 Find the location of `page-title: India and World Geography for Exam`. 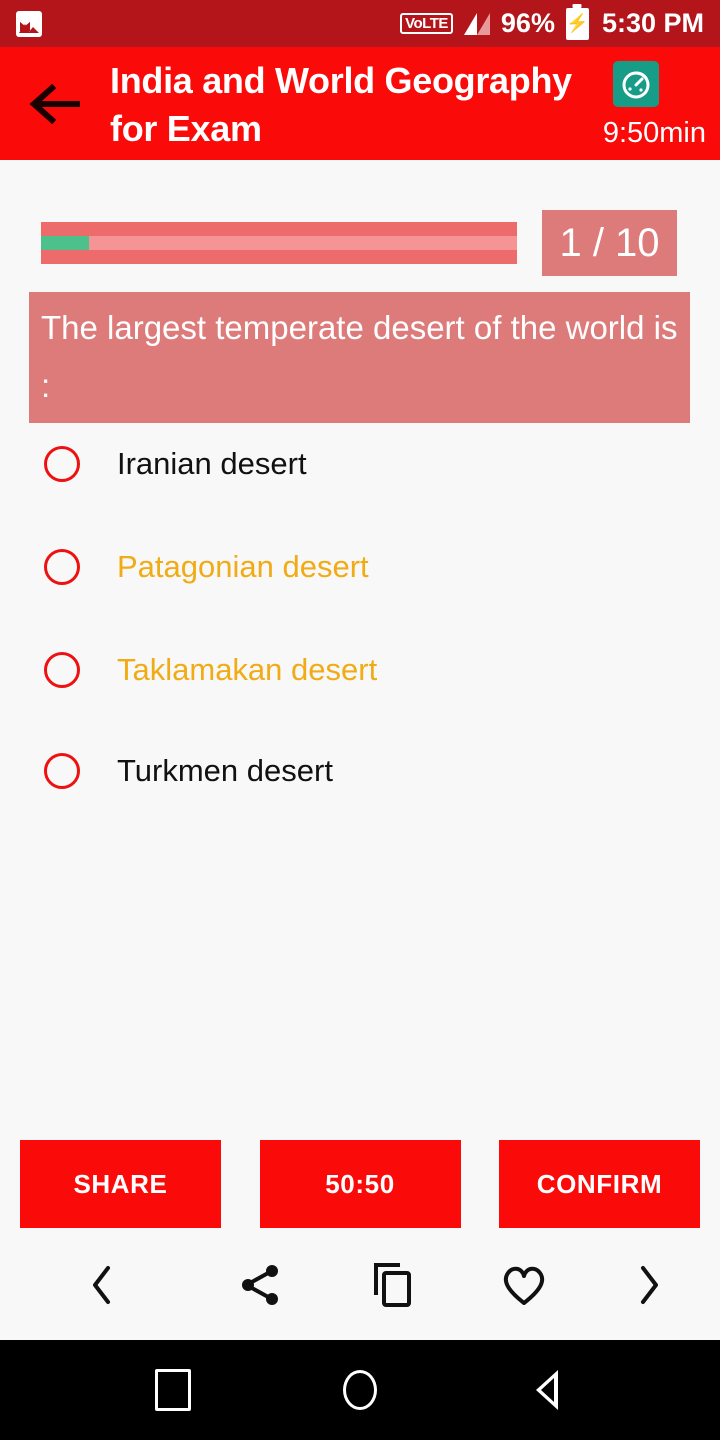

page-title: India and World Geography for Exam is located at coordinates (341, 104).